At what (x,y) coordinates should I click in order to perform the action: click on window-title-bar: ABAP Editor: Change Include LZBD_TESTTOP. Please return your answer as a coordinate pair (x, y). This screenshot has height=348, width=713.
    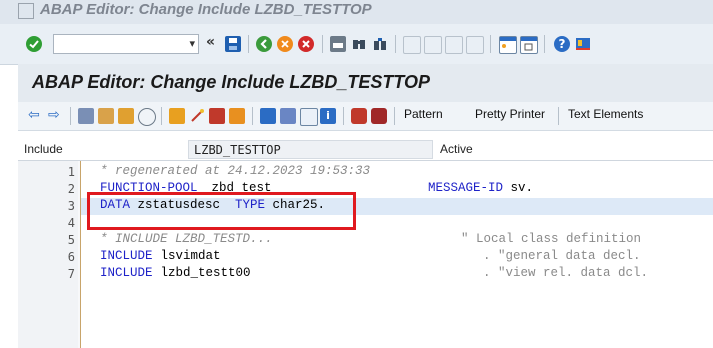
    Looking at the image, I should click on (356, 12).